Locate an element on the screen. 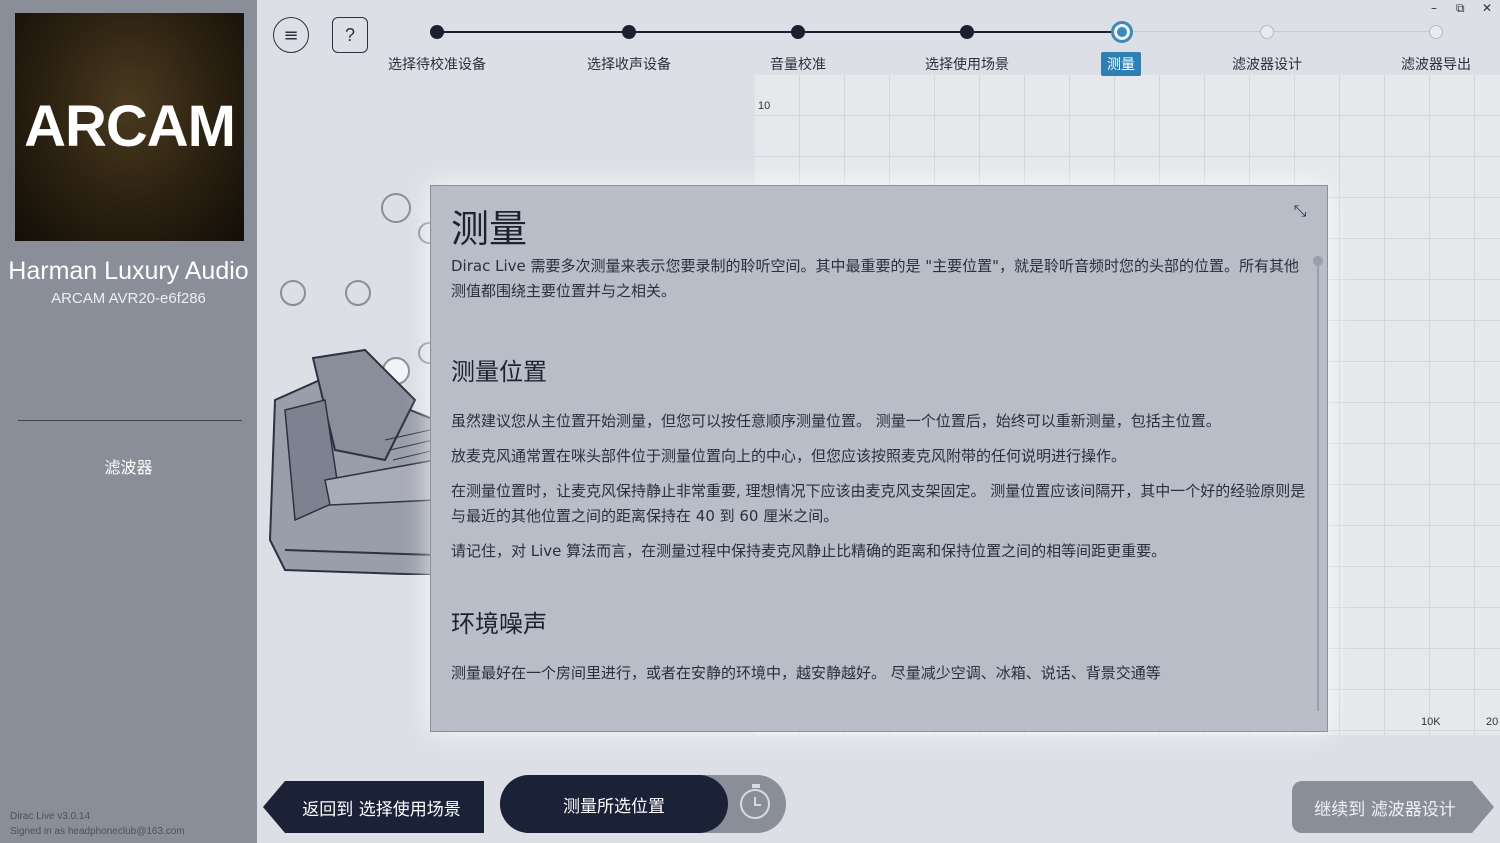 The width and height of the screenshot is (1500, 843). menu-icon: ≡ is located at coordinates (291, 35).